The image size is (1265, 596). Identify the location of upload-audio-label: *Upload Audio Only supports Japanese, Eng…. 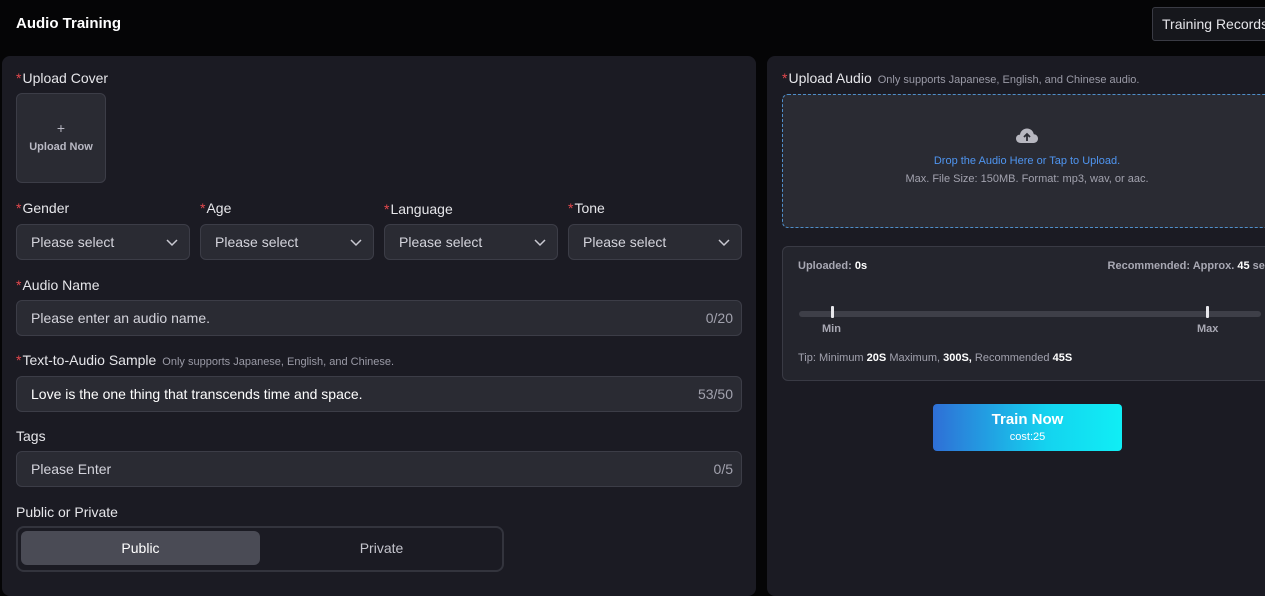
(961, 78).